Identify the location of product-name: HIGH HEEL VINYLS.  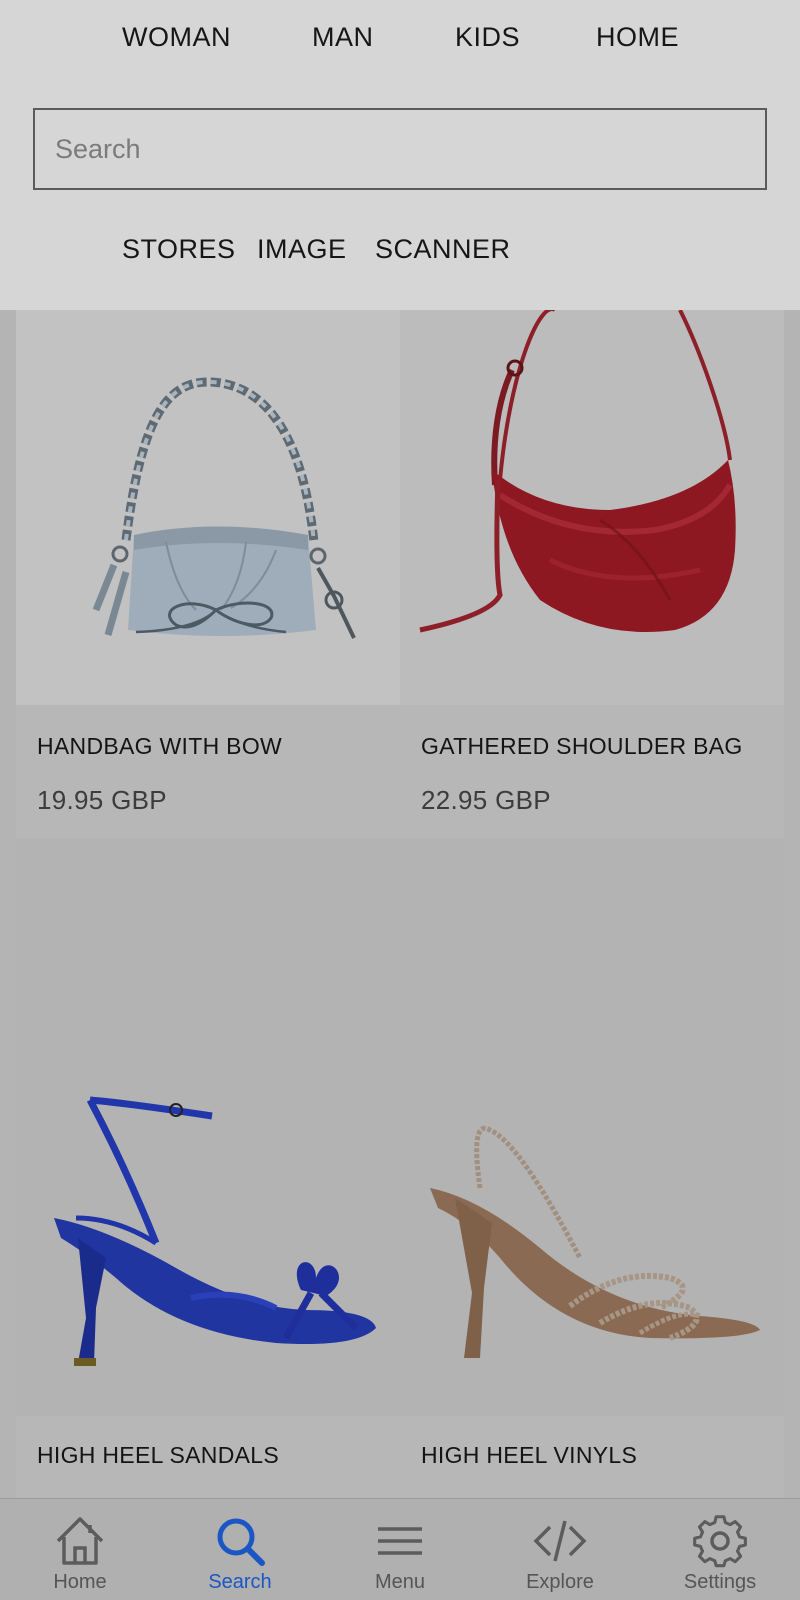
(529, 1455).